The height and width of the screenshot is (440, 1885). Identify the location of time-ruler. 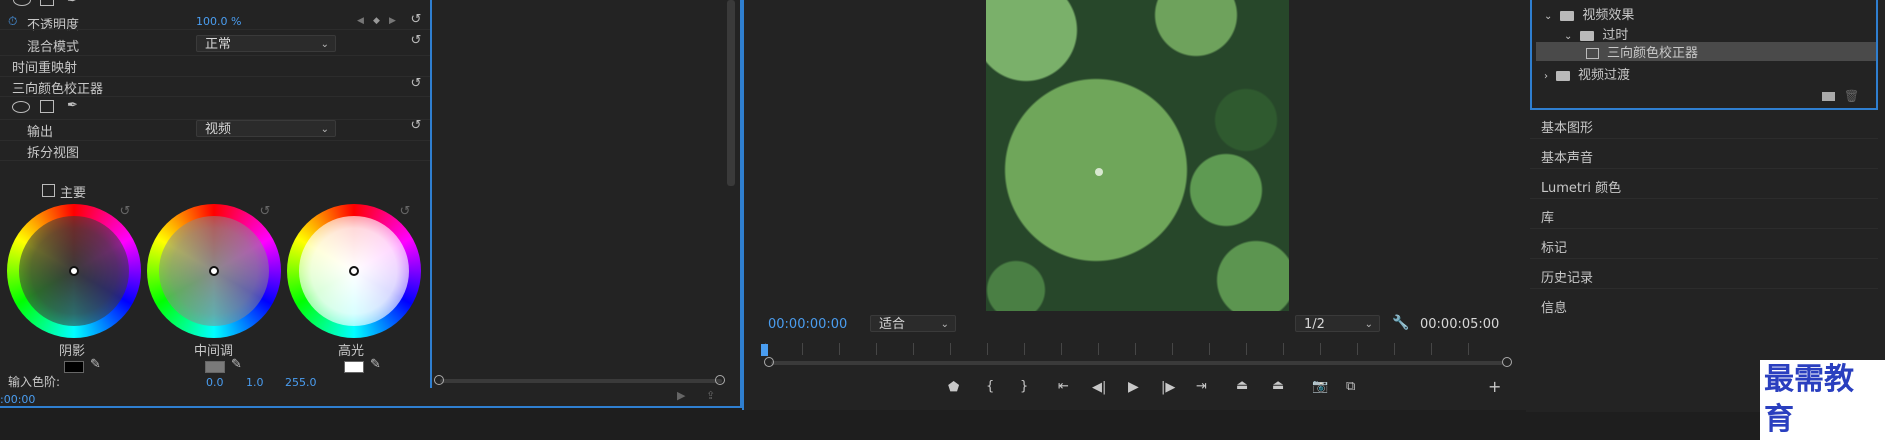
(1135, 349).